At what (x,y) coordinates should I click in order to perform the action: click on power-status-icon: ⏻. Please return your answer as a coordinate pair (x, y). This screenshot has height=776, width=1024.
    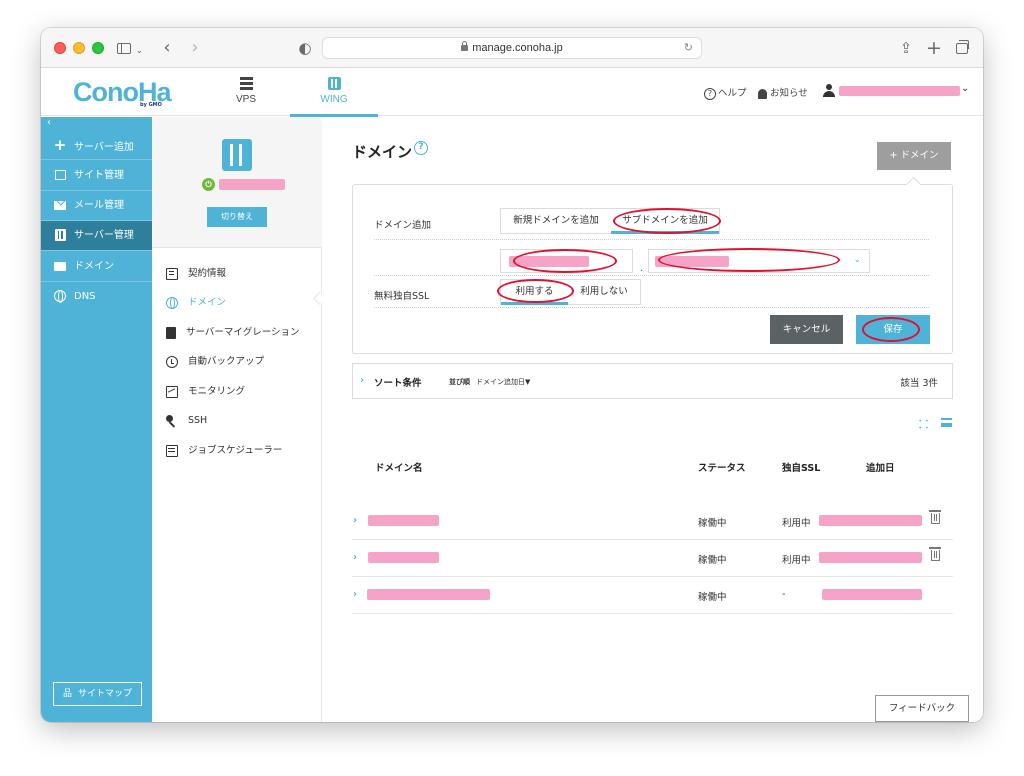
    Looking at the image, I should click on (208, 184).